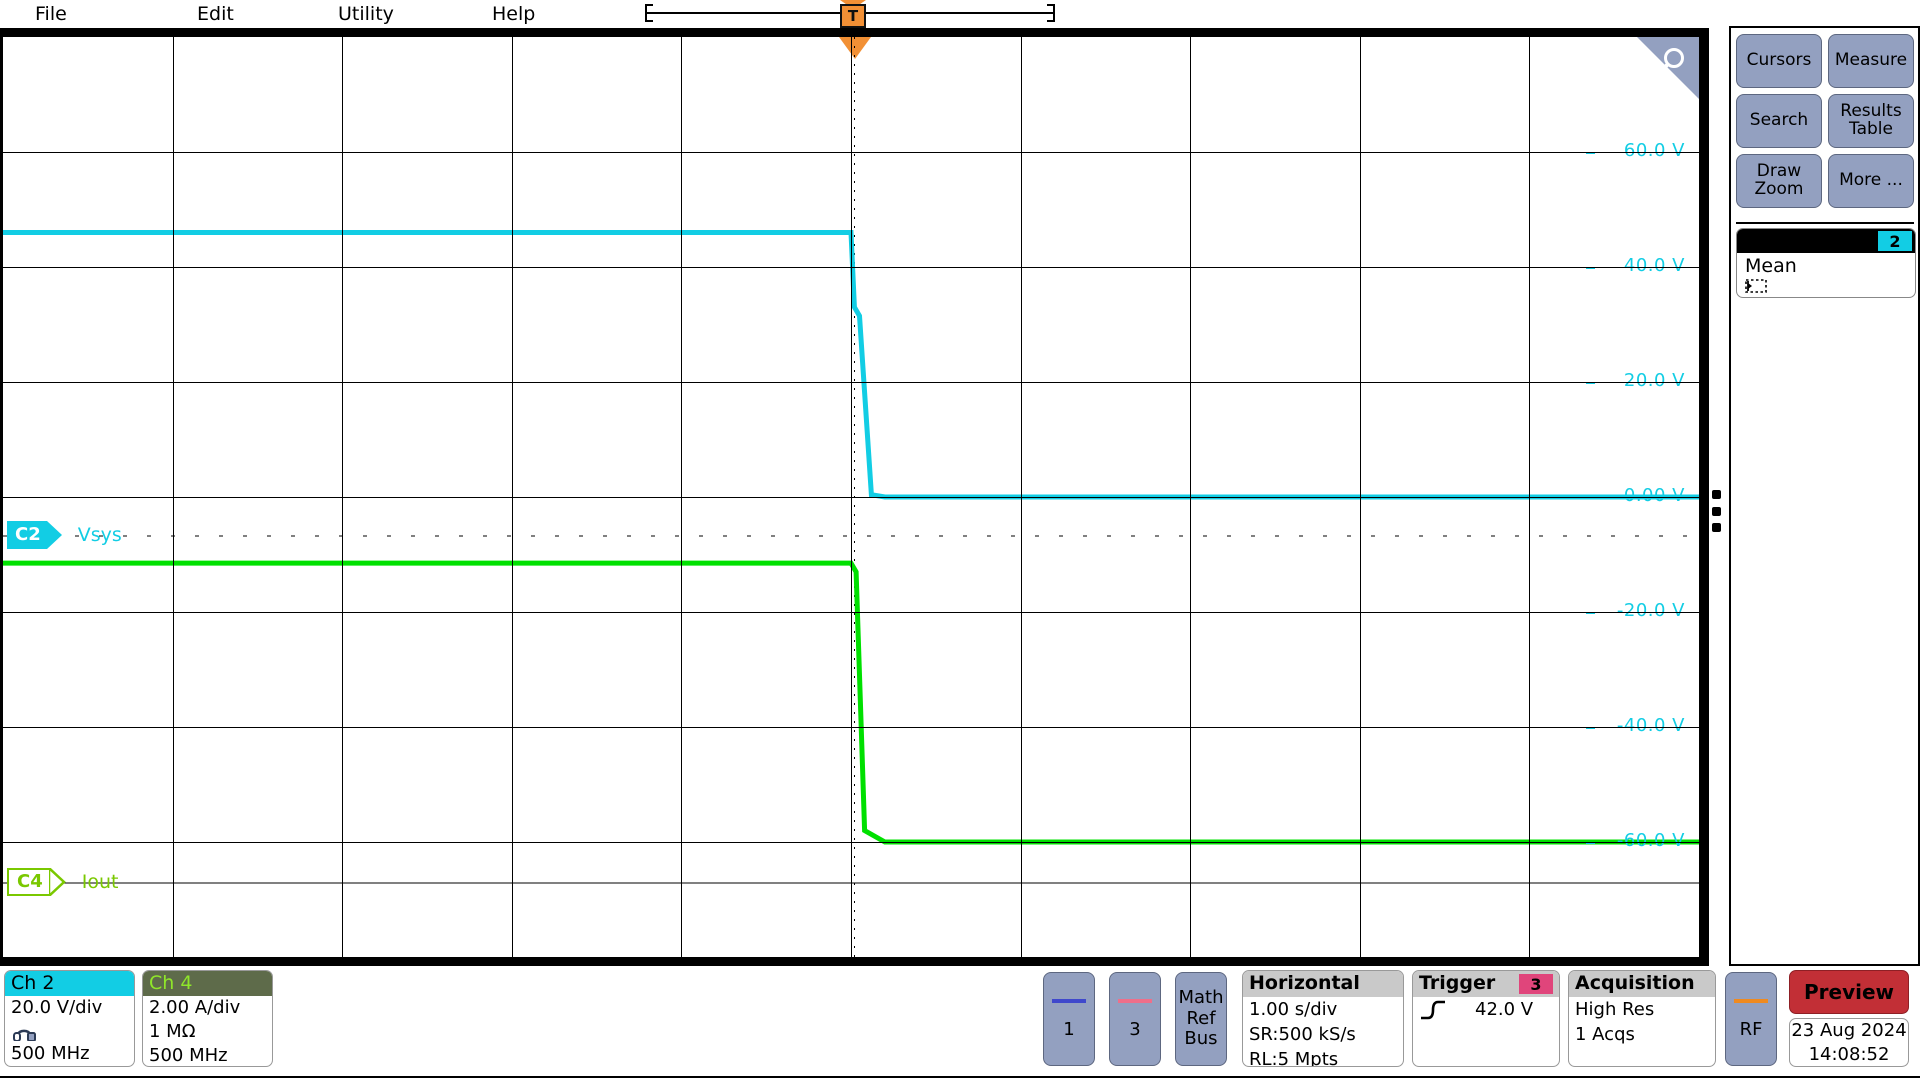 The width and height of the screenshot is (1920, 1080). I want to click on results-table-button: Results Table, so click(1871, 121).